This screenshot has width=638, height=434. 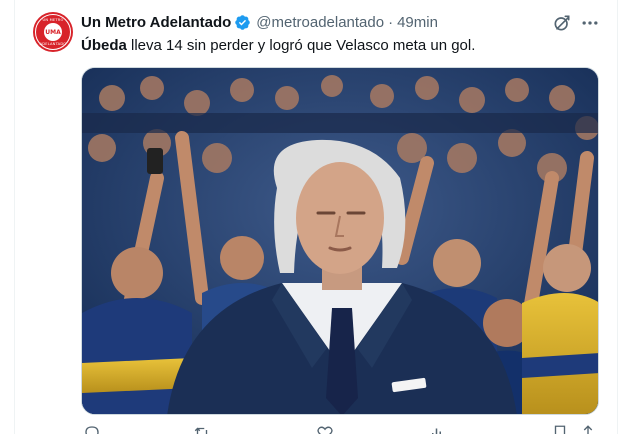 What do you see at coordinates (104, 45) in the screenshot?
I see `tweet-text-mention: Úbeda` at bounding box center [104, 45].